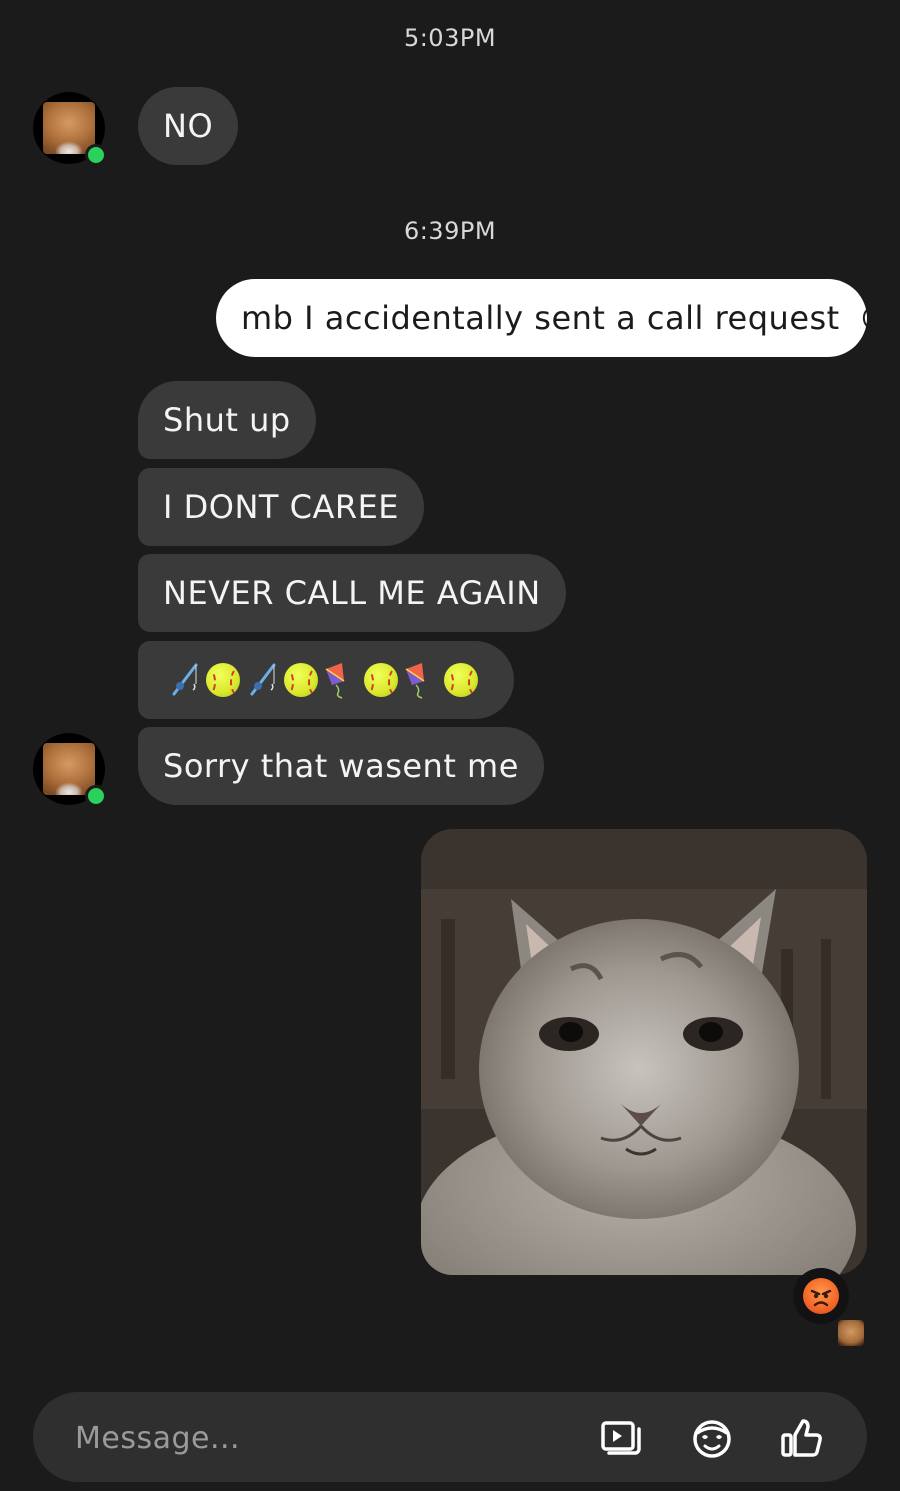 Image resolution: width=900 pixels, height=1491 pixels. What do you see at coordinates (341, 766) in the screenshot?
I see `message-incoming: Sorry that wasent me` at bounding box center [341, 766].